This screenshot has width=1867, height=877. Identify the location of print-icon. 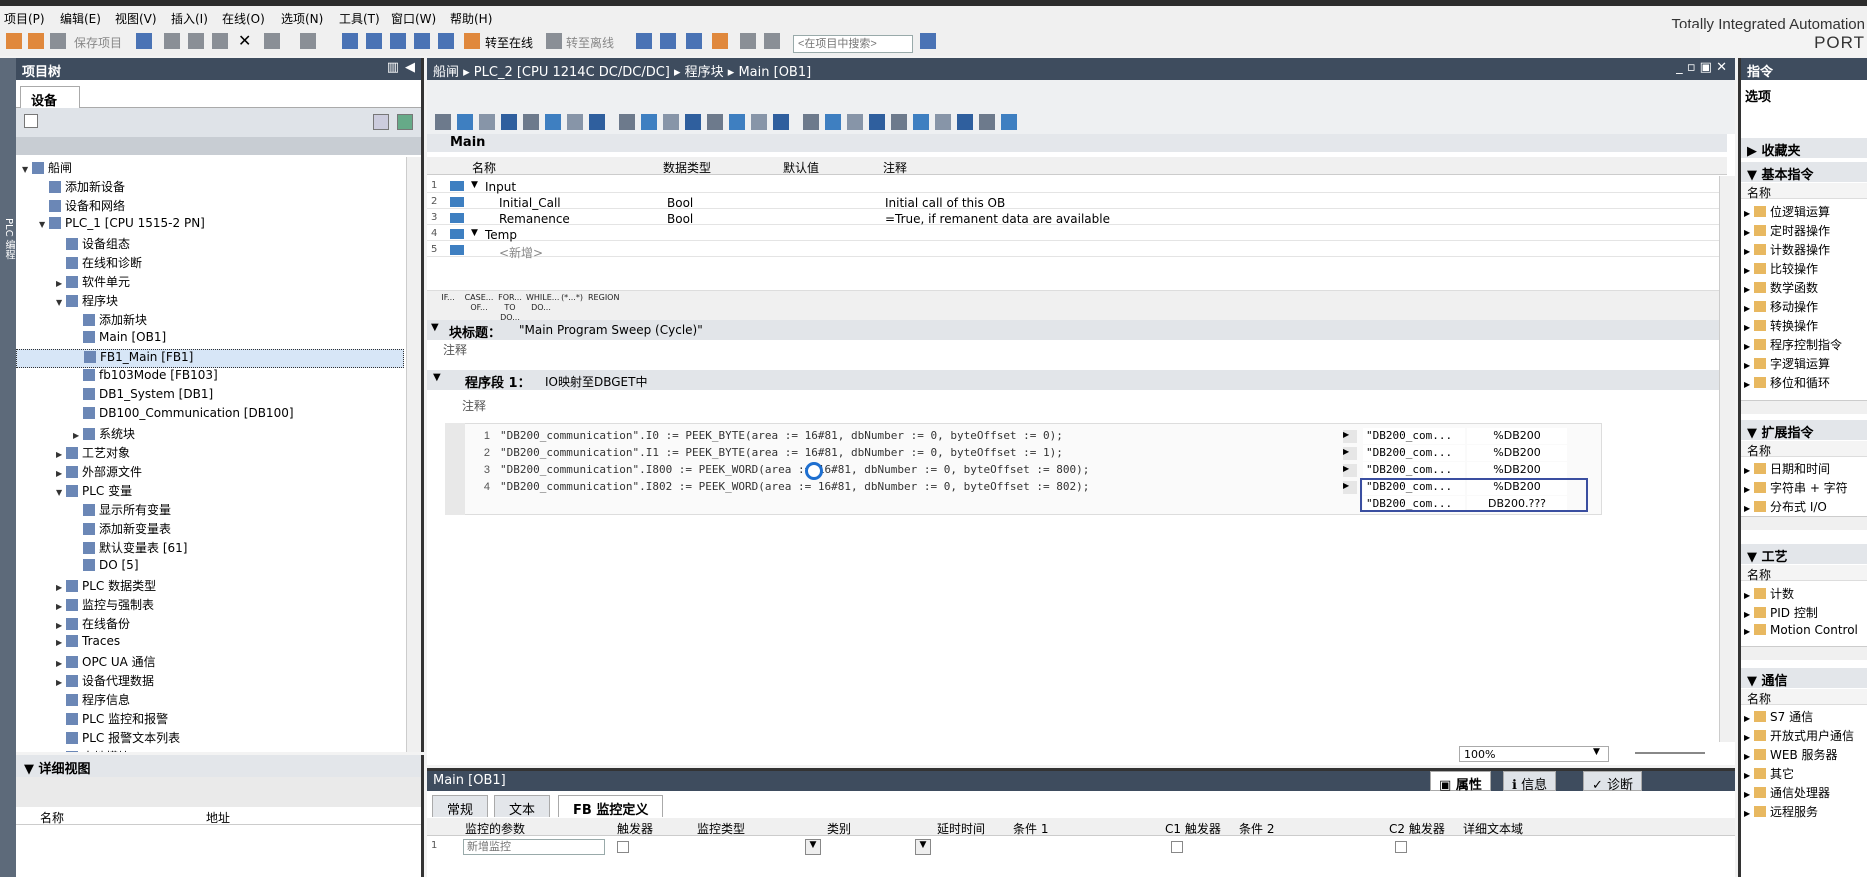
(144, 41).